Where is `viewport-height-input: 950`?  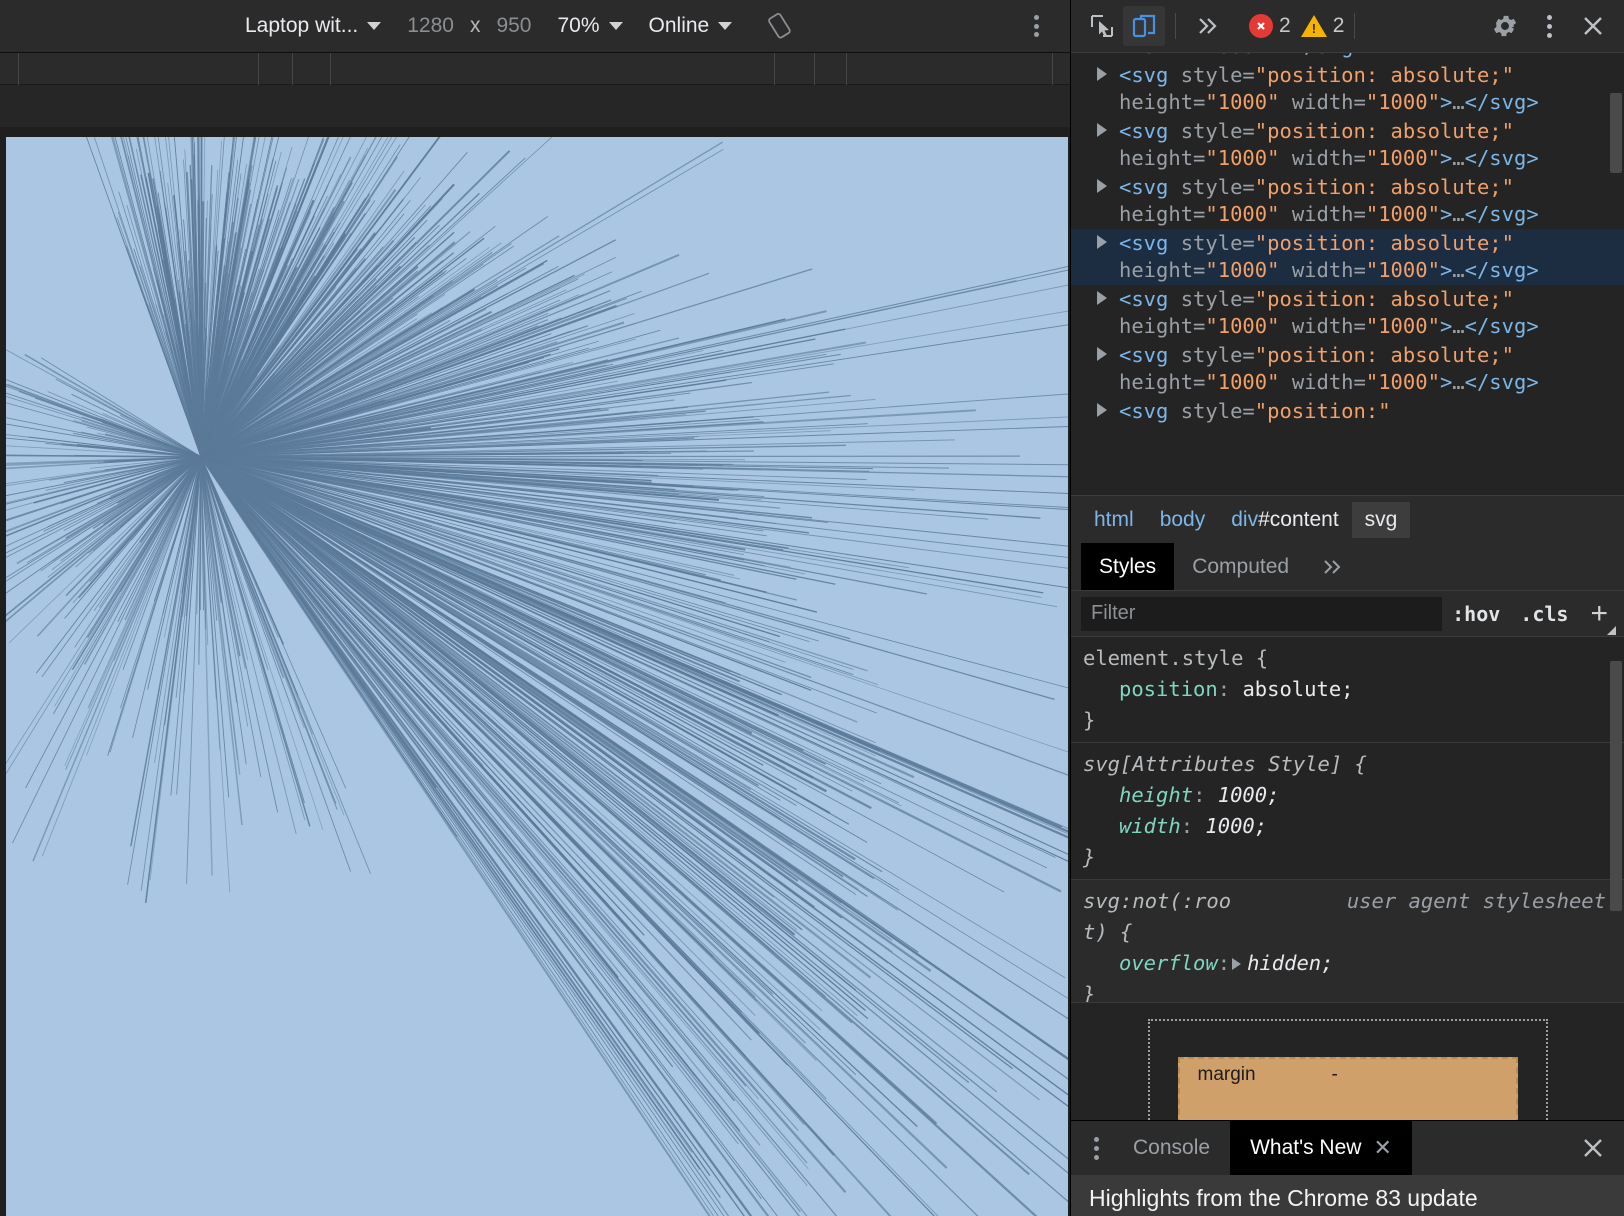
viewport-height-input: 950 is located at coordinates (513, 26).